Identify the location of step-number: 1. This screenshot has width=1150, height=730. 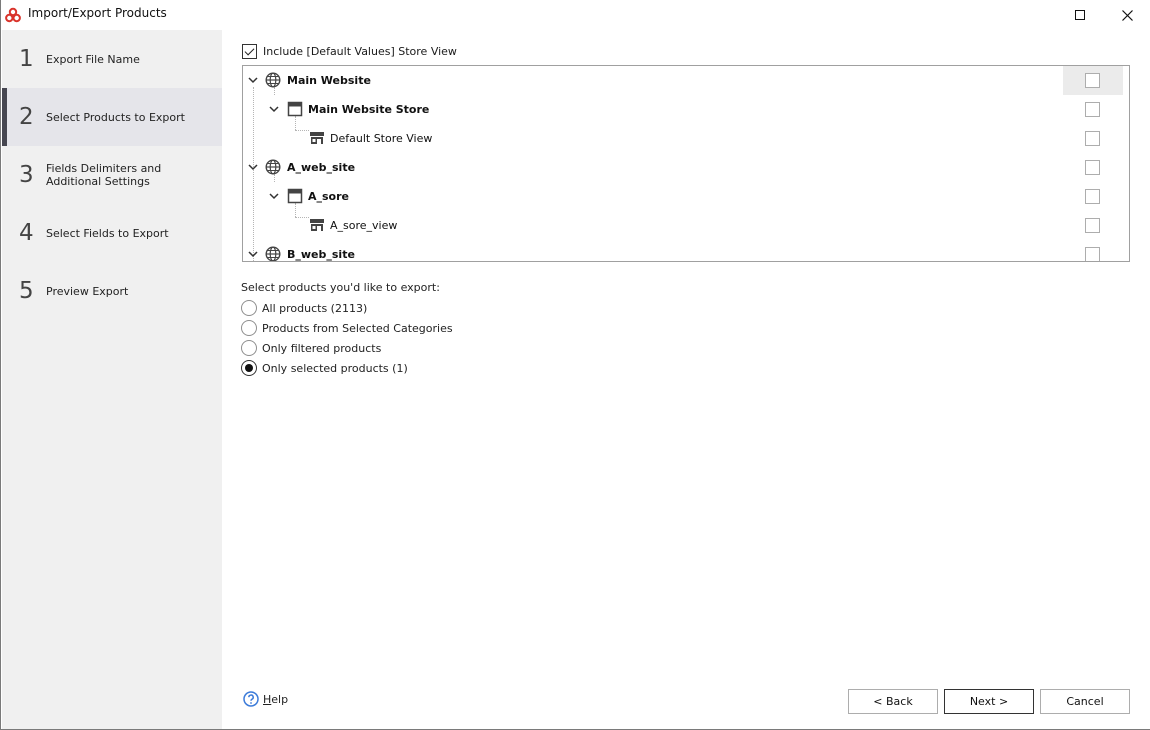
(26, 59).